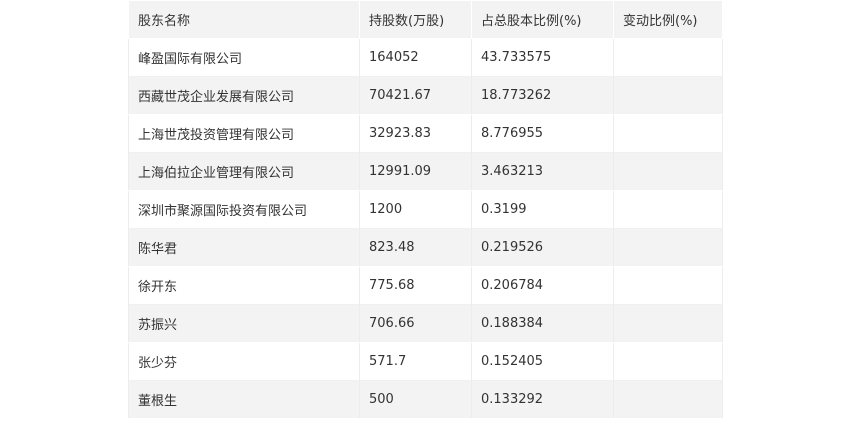 The height and width of the screenshot is (430, 850). Describe the element at coordinates (542, 285) in the screenshot. I see `share-ratio: 0.206784` at that location.